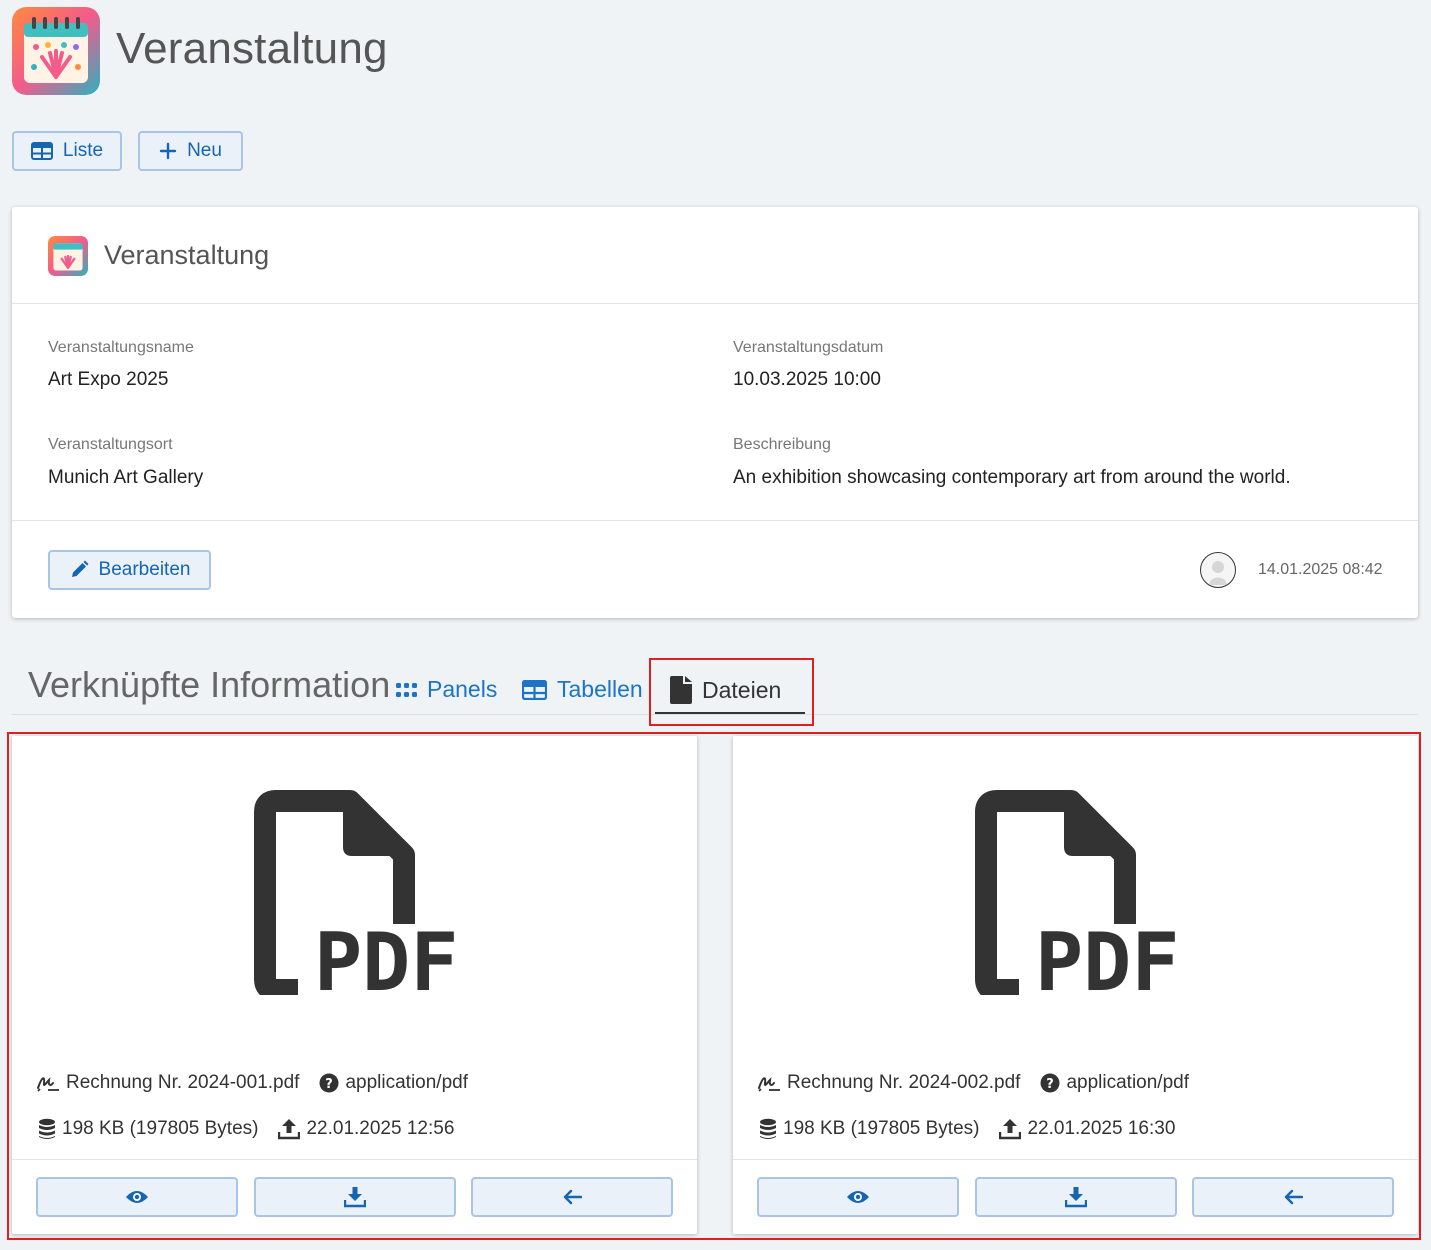  Describe the element at coordinates (782, 444) in the screenshot. I see `event-description-label: Beschreibung` at that location.